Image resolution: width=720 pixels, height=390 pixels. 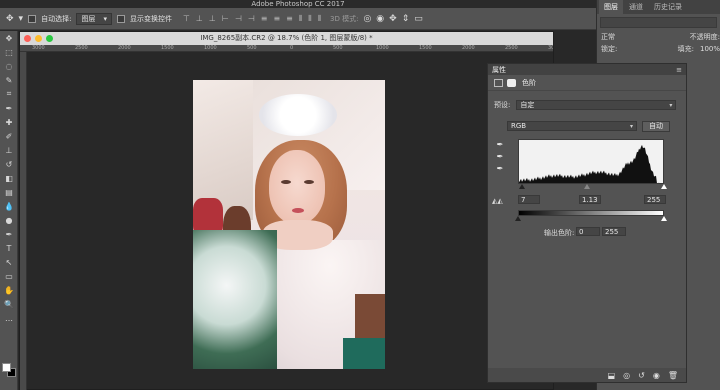 I want to click on marquee-icon: ⬚, so click(x=9, y=52).